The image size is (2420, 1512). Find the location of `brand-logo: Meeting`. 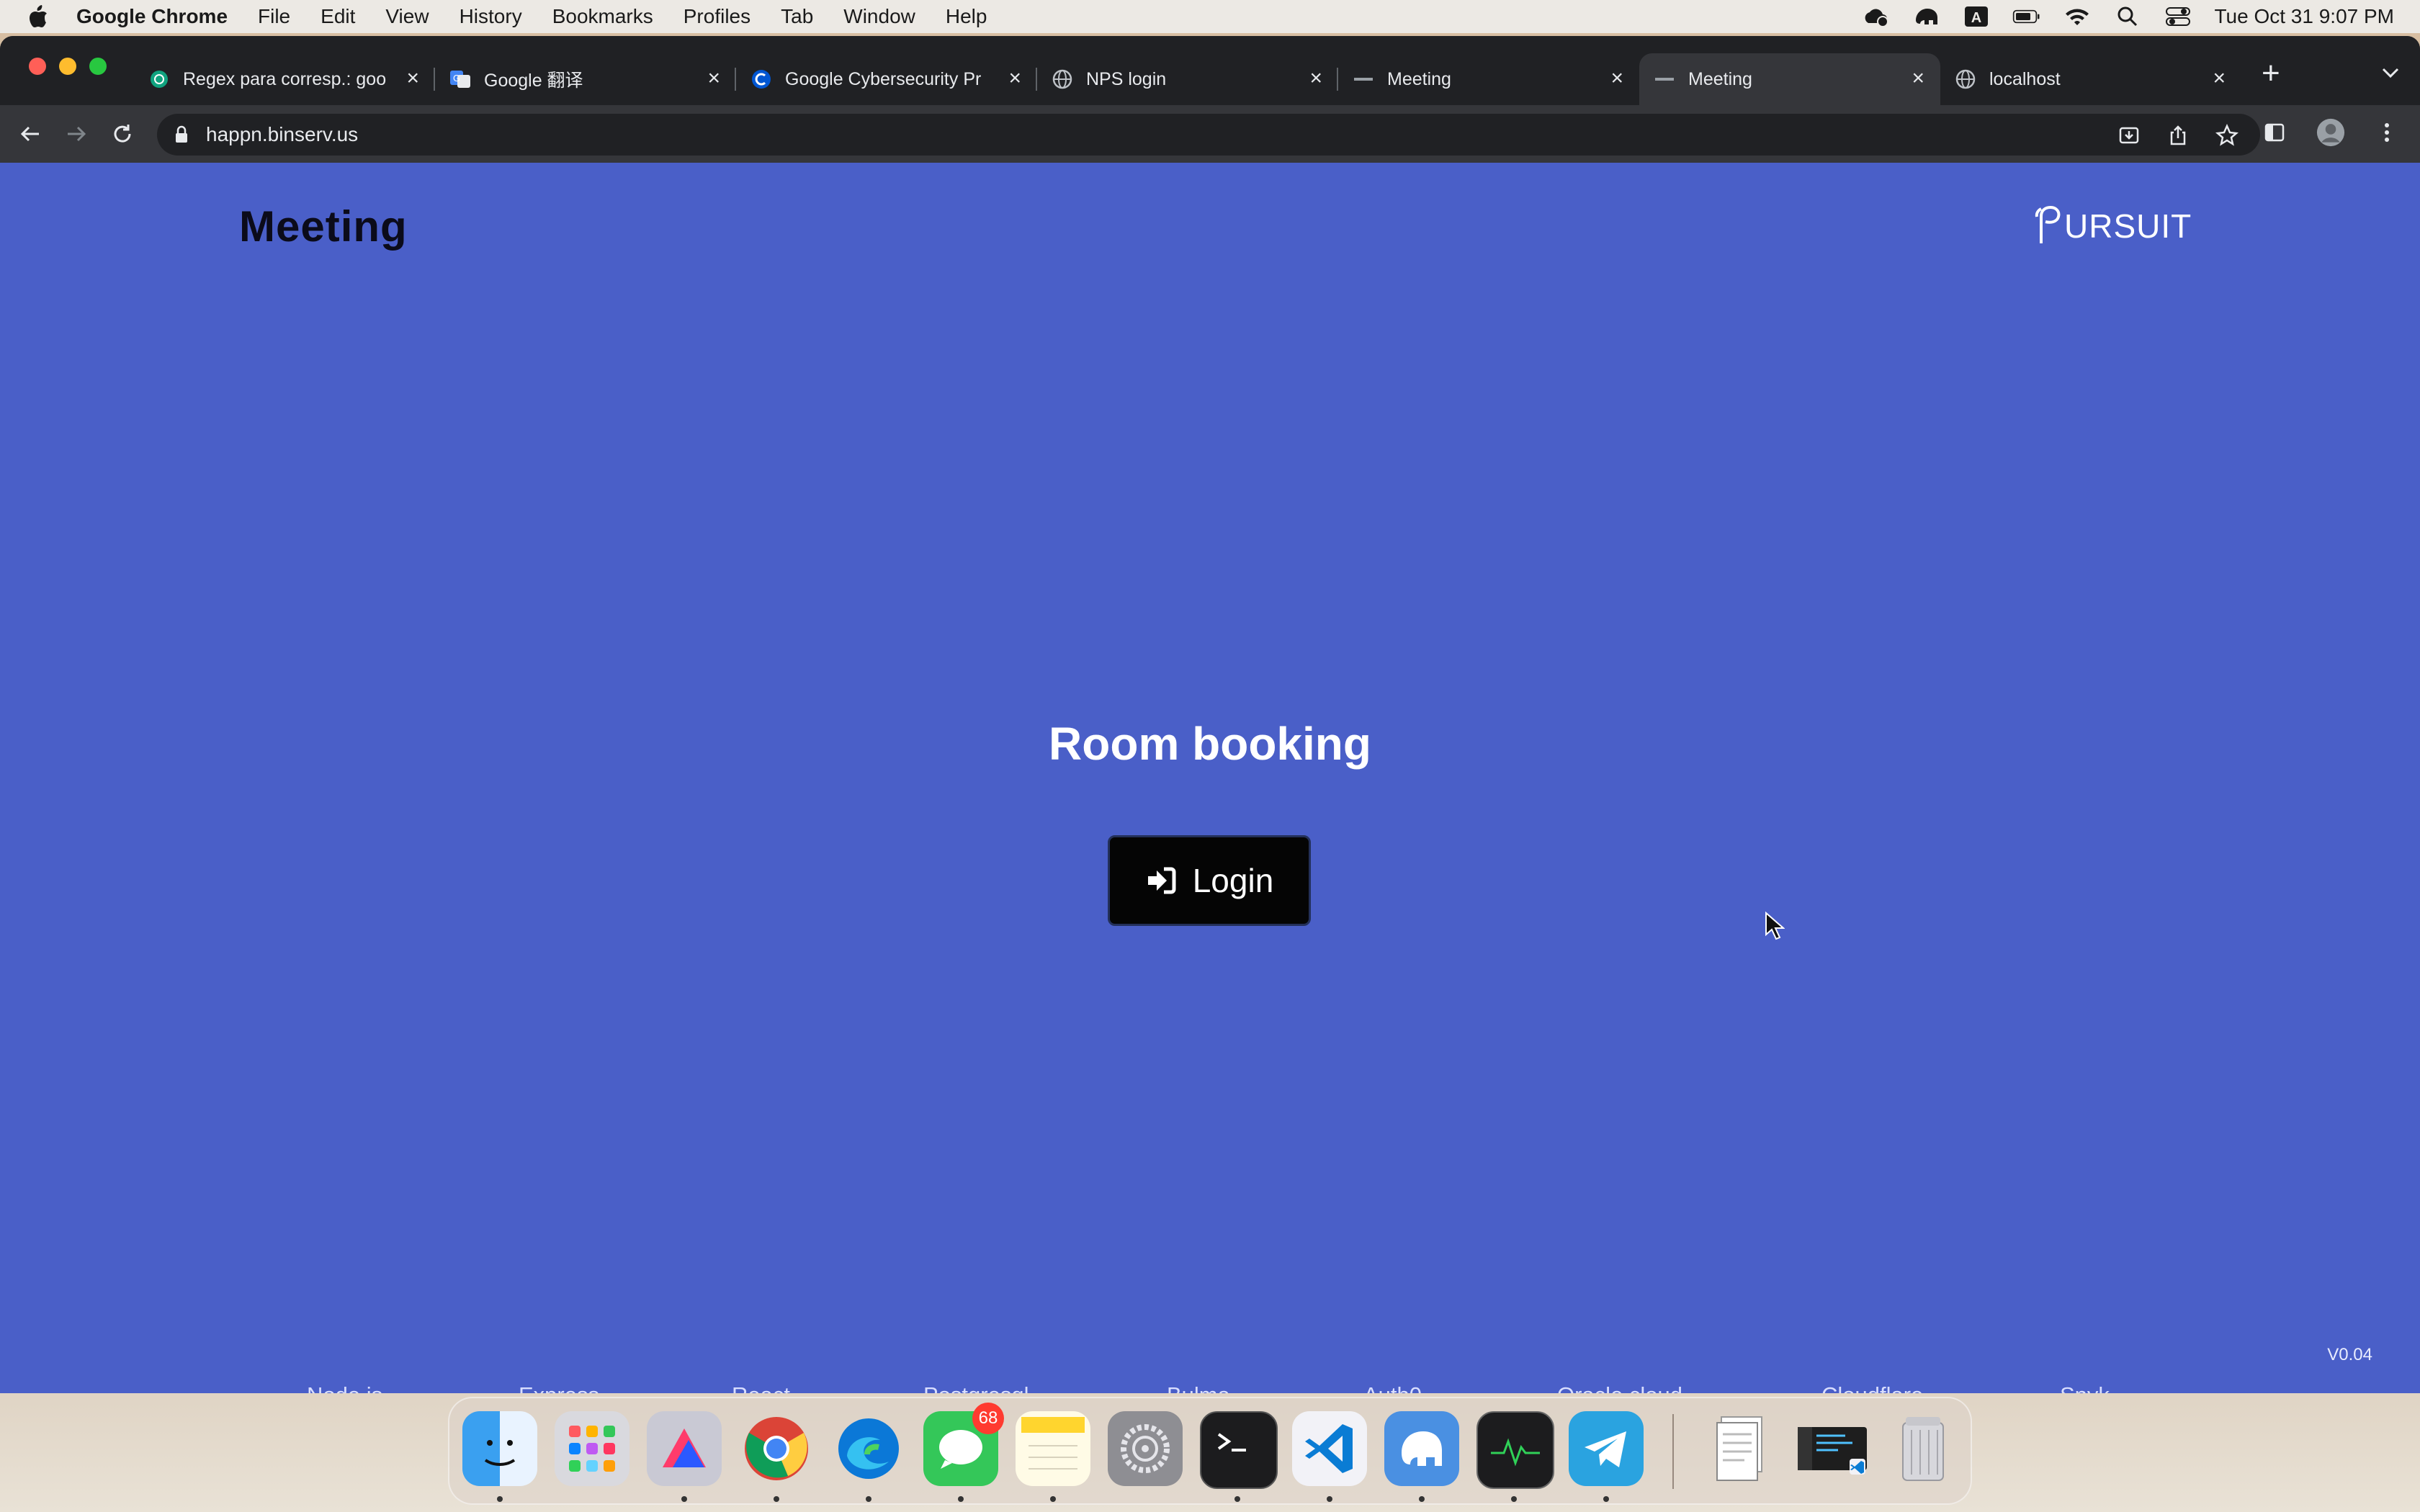

brand-logo: Meeting is located at coordinates (323, 226).